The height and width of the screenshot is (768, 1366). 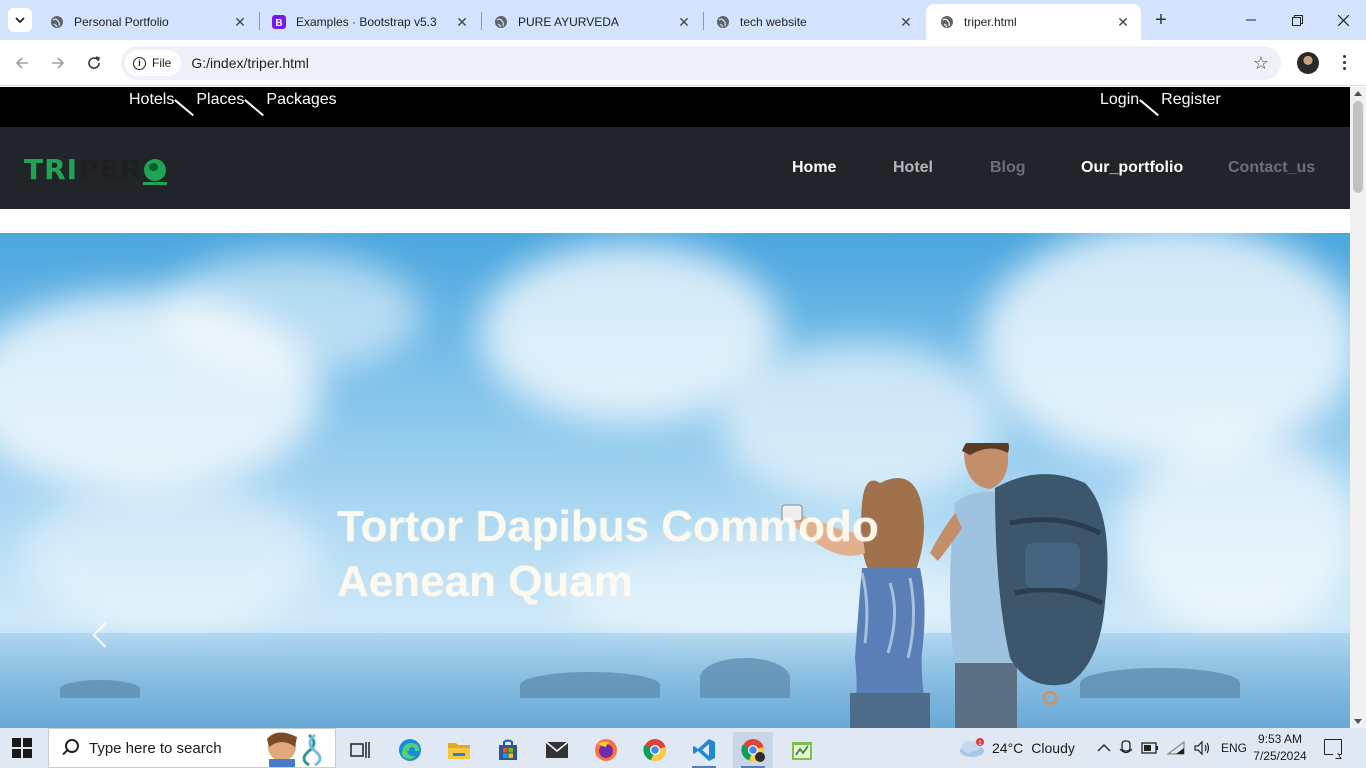 What do you see at coordinates (1280, 748) in the screenshot?
I see `taskbar-clock: 9:53 AM 7/25/2024` at bounding box center [1280, 748].